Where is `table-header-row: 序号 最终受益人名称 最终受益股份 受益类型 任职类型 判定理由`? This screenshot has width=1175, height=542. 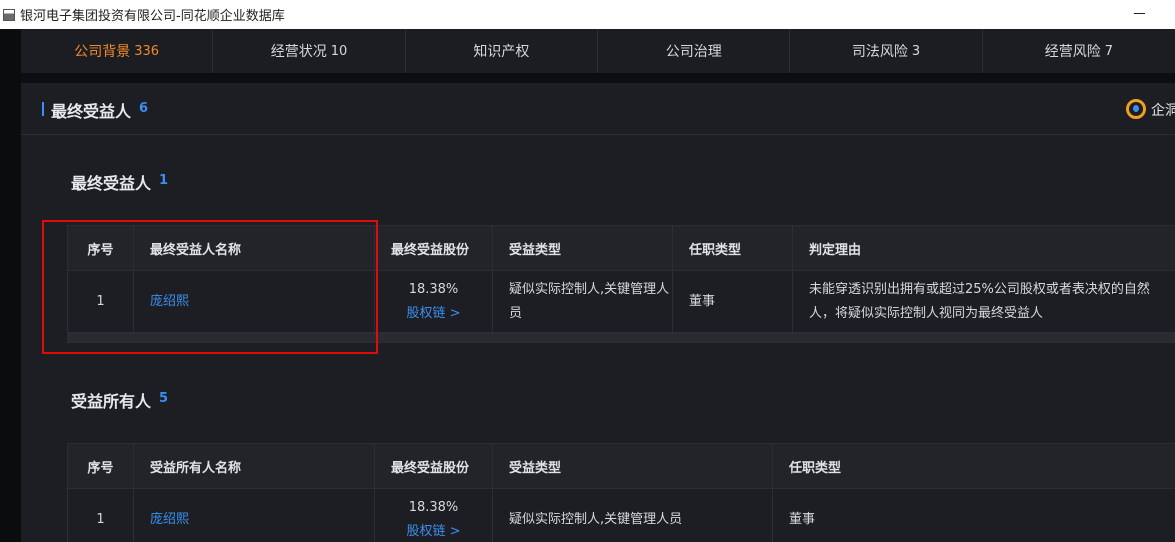 table-header-row: 序号 最终受益人名称 最终受益股份 受益类型 任职类型 判定理由 is located at coordinates (621, 248).